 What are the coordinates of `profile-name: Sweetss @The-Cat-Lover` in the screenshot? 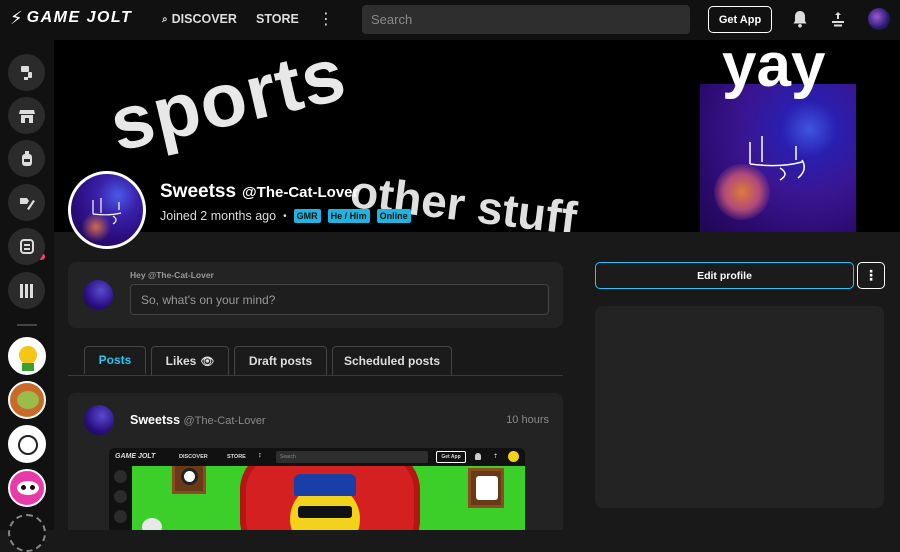 It's located at (259, 192).